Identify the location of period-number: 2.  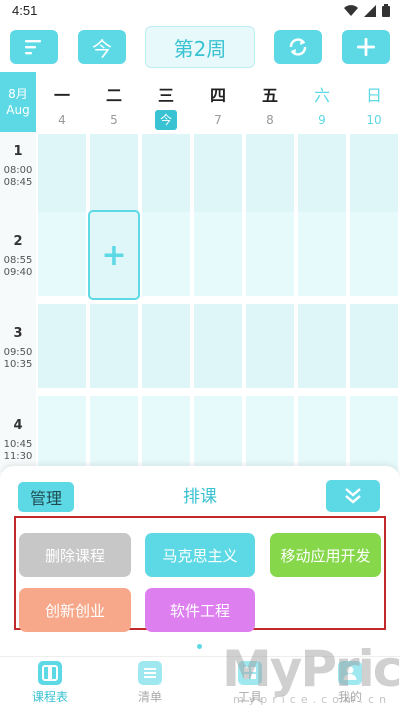
(18, 241).